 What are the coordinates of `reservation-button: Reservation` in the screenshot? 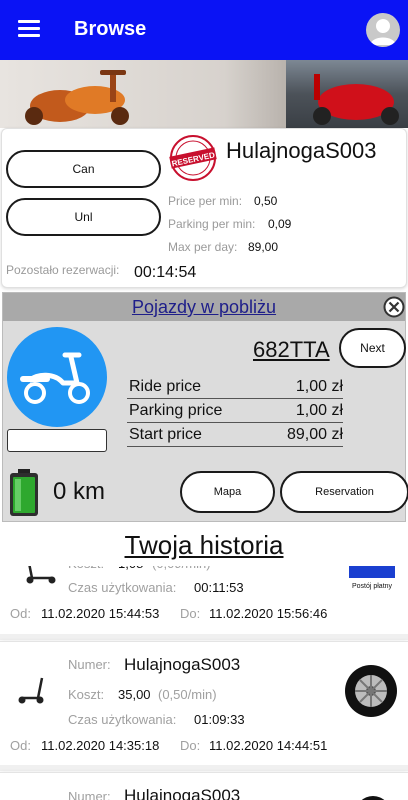 It's located at (344, 492).